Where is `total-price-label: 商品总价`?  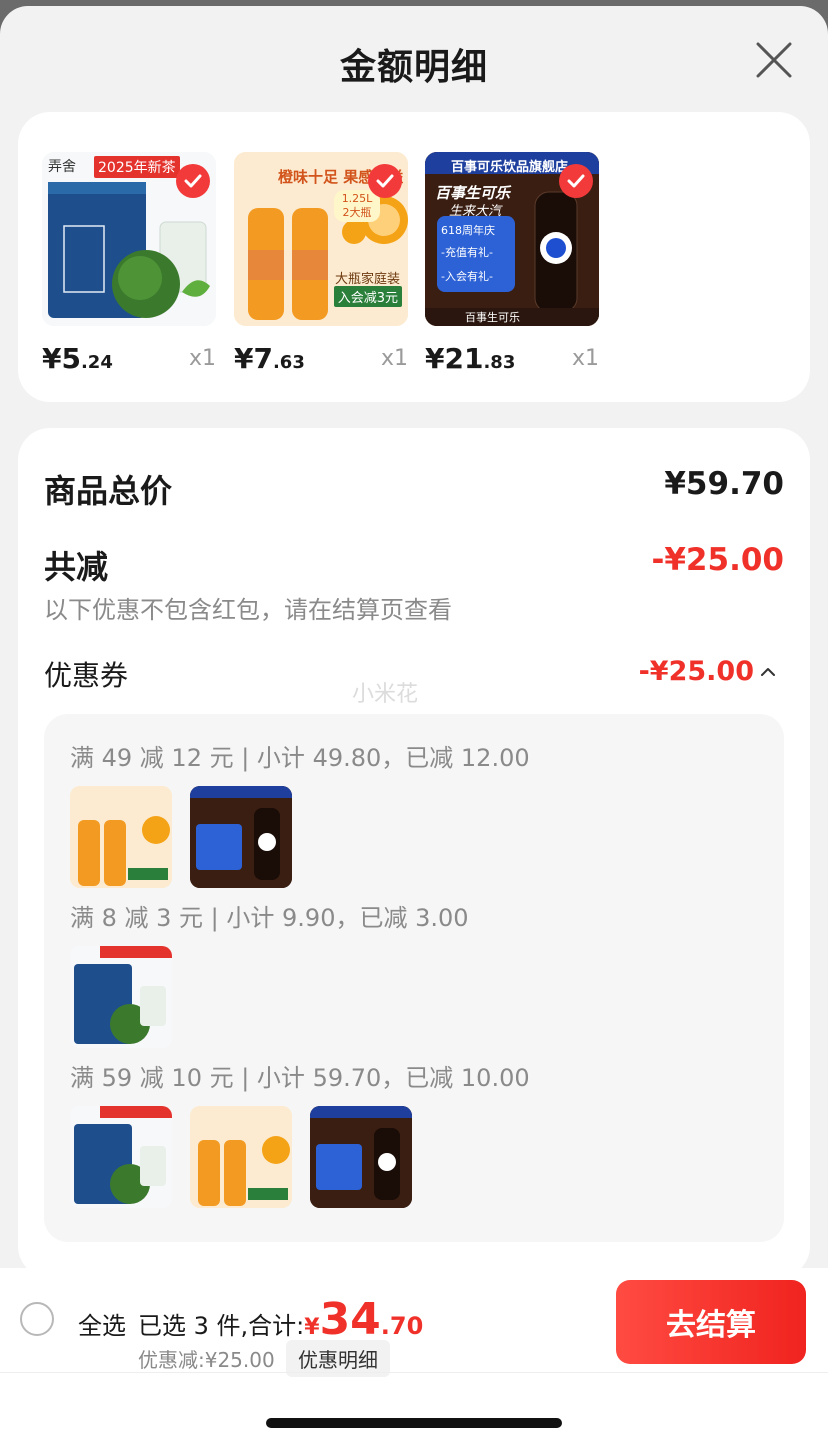
total-price-label: 商品总价 is located at coordinates (108, 491).